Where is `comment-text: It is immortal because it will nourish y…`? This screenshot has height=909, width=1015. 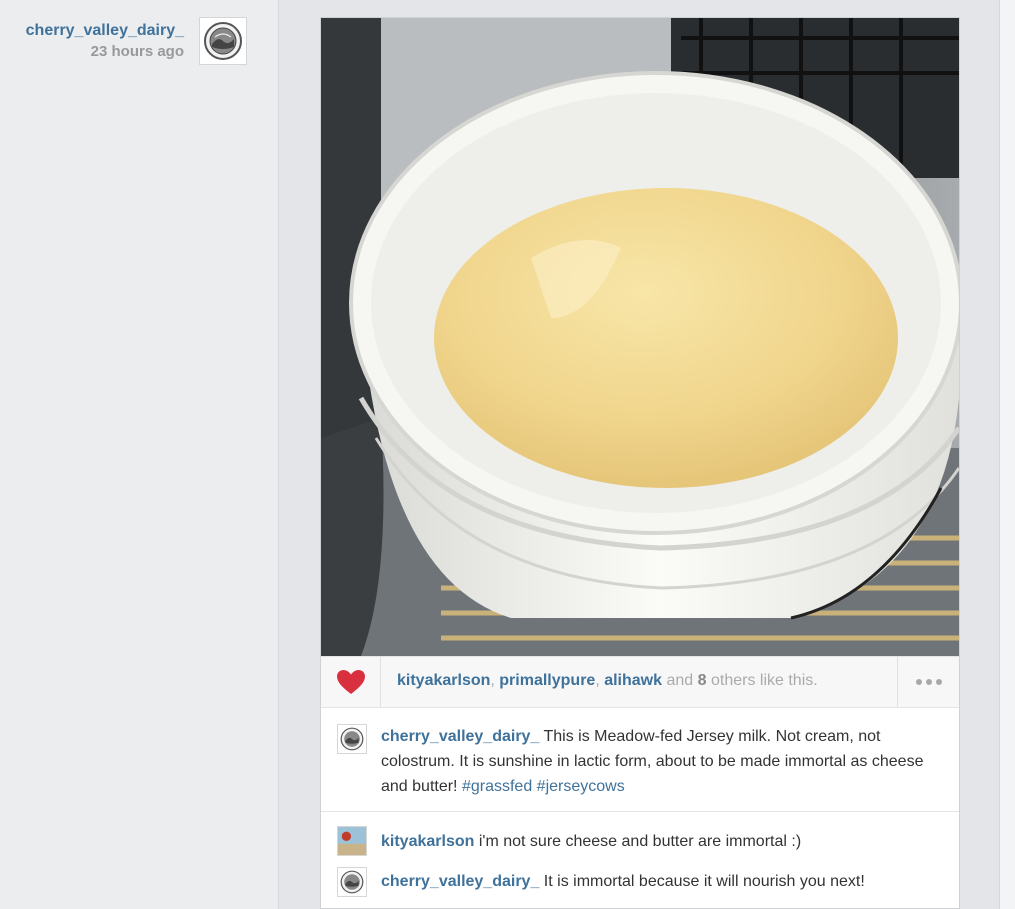
comment-text: It is immortal because it will nourish y… is located at coordinates (704, 881).